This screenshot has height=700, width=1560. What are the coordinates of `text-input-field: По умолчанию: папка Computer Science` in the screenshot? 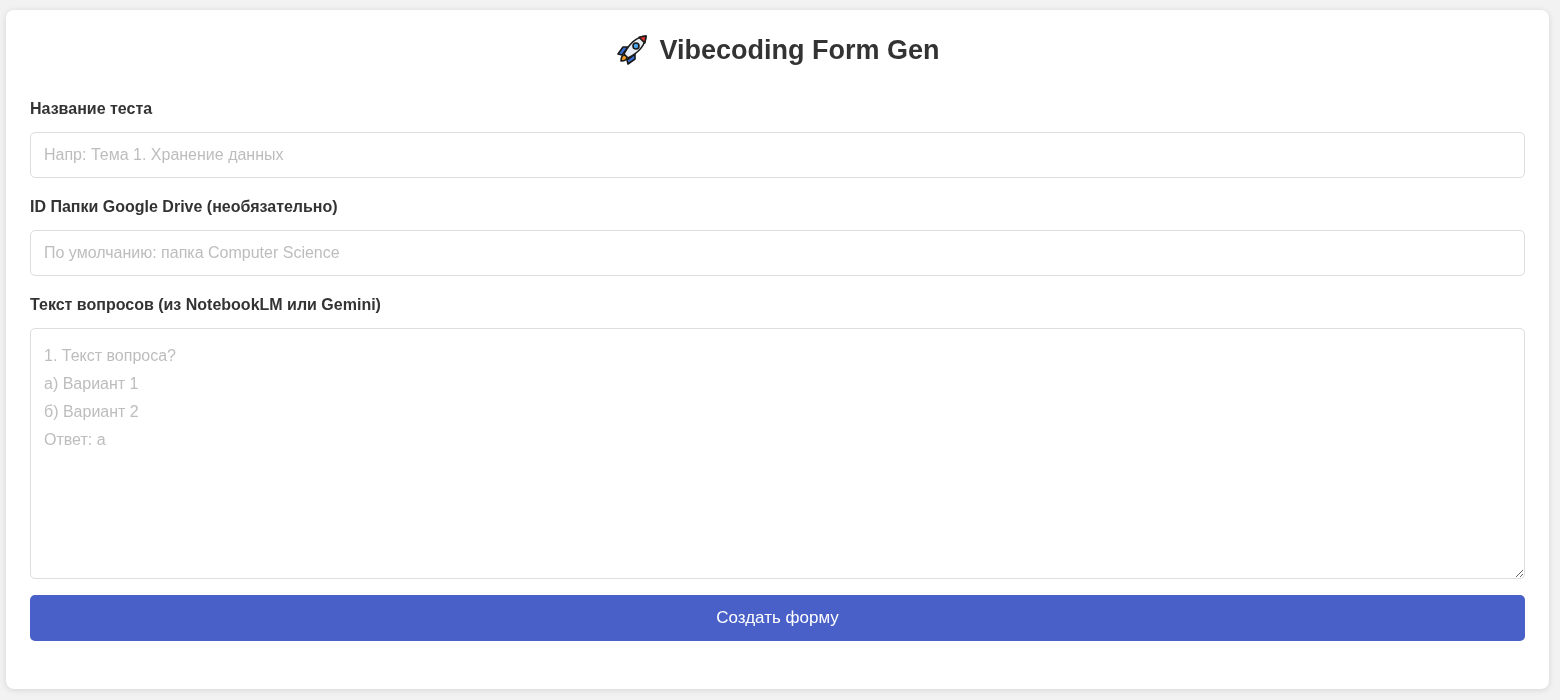 It's located at (777, 253).